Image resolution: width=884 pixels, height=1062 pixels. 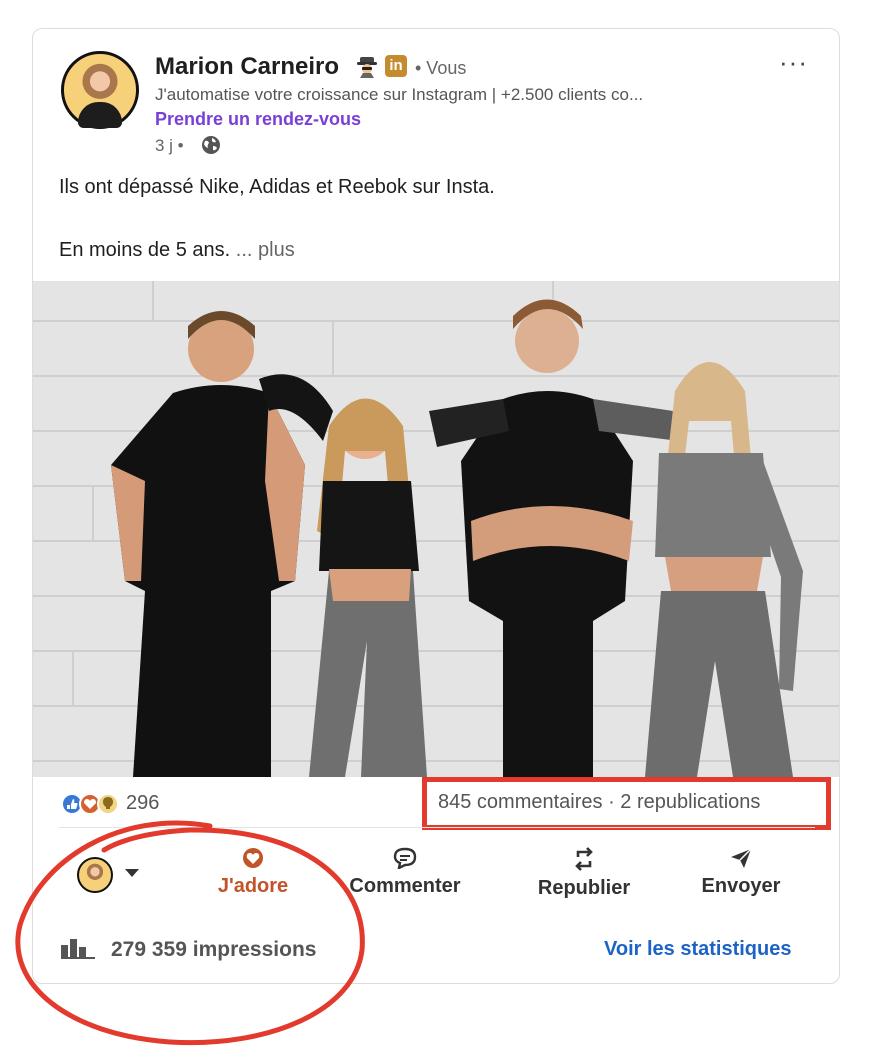 What do you see at coordinates (100, 90) in the screenshot?
I see `author-avatar` at bounding box center [100, 90].